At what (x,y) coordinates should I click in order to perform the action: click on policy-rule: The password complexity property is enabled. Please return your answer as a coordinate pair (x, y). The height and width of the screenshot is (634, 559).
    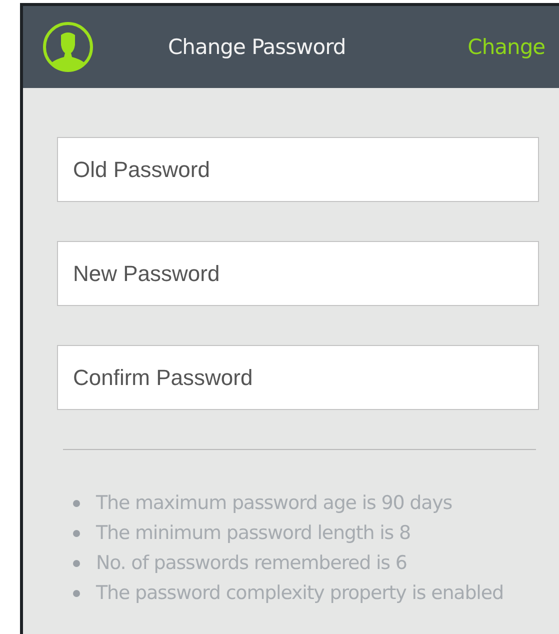
    Looking at the image, I should click on (300, 593).